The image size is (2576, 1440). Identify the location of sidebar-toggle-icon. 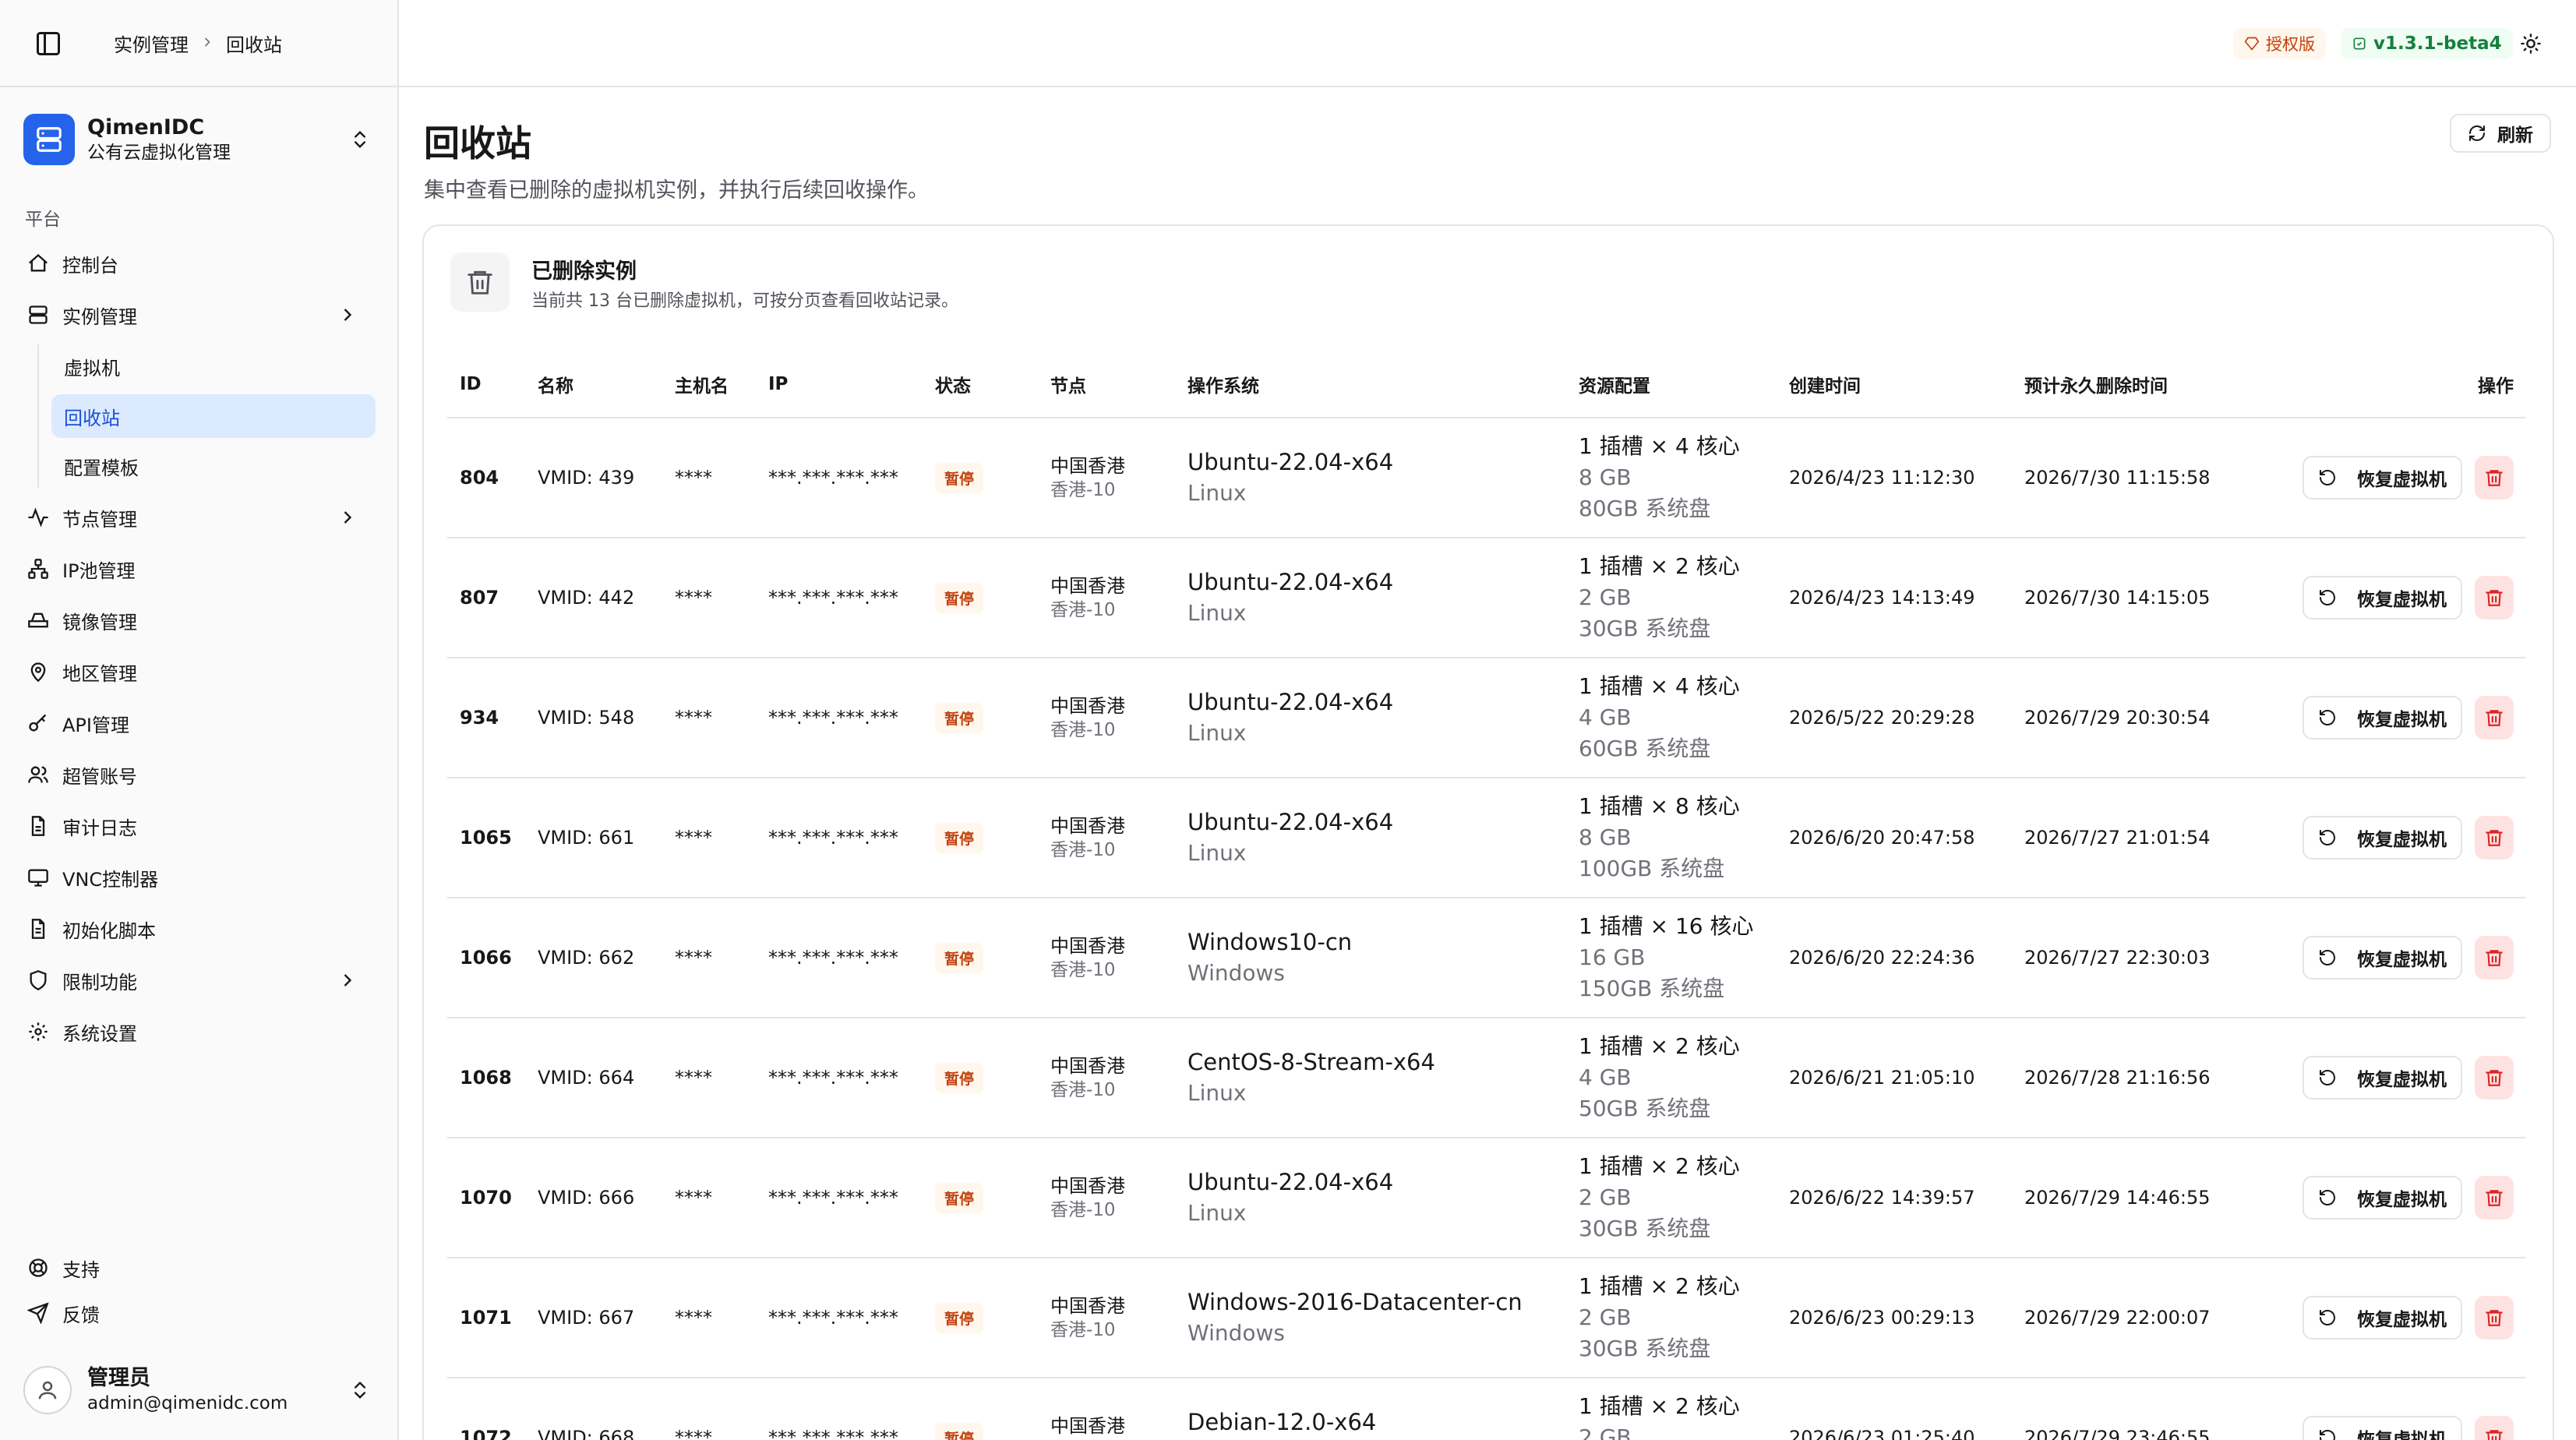
(48, 44).